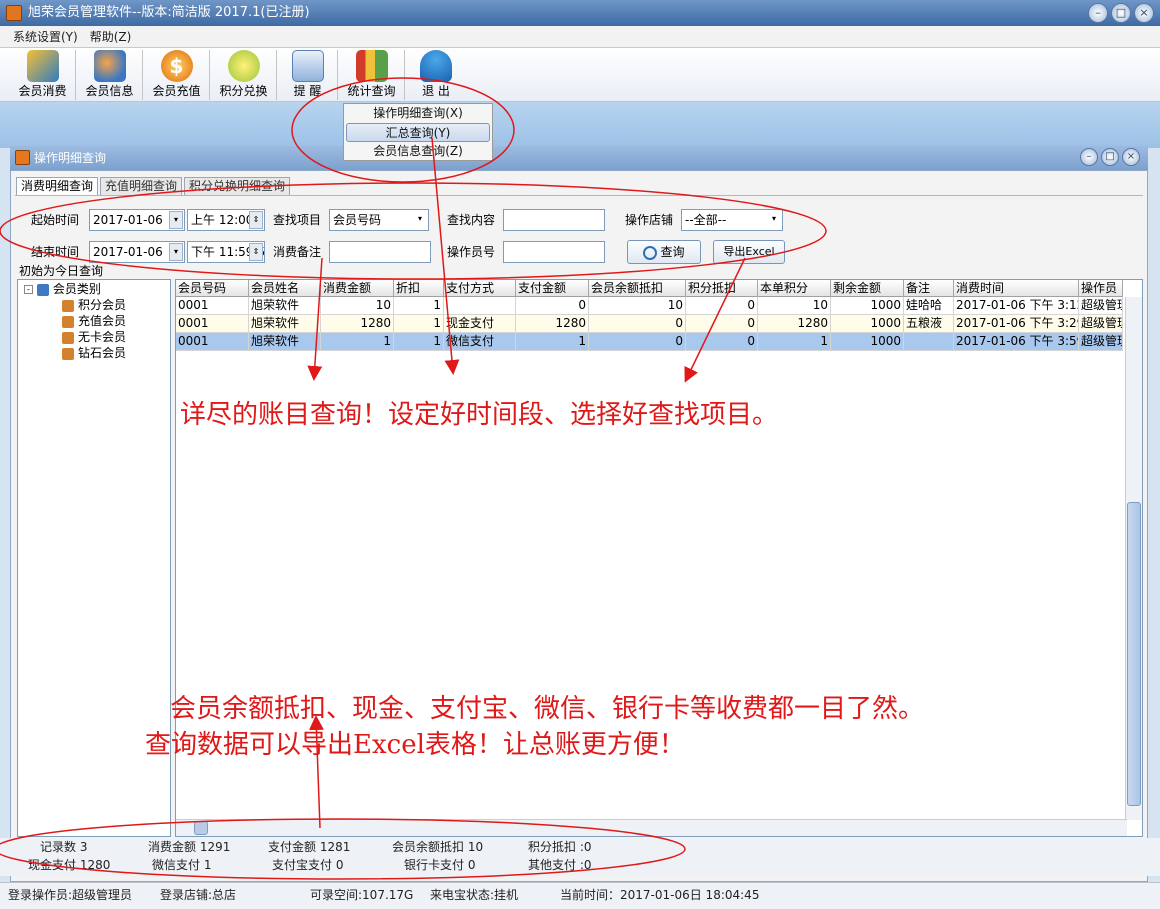  Describe the element at coordinates (403, 130) in the screenshot. I see `annotation-ellipse-menu` at that location.